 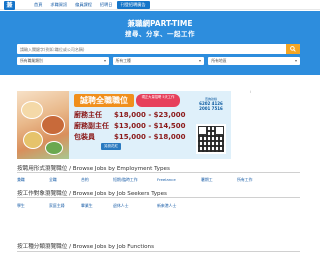 What do you see at coordinates (135, 180) in the screenshot?
I see `link-temporary: 短期/臨時工作` at bounding box center [135, 180].